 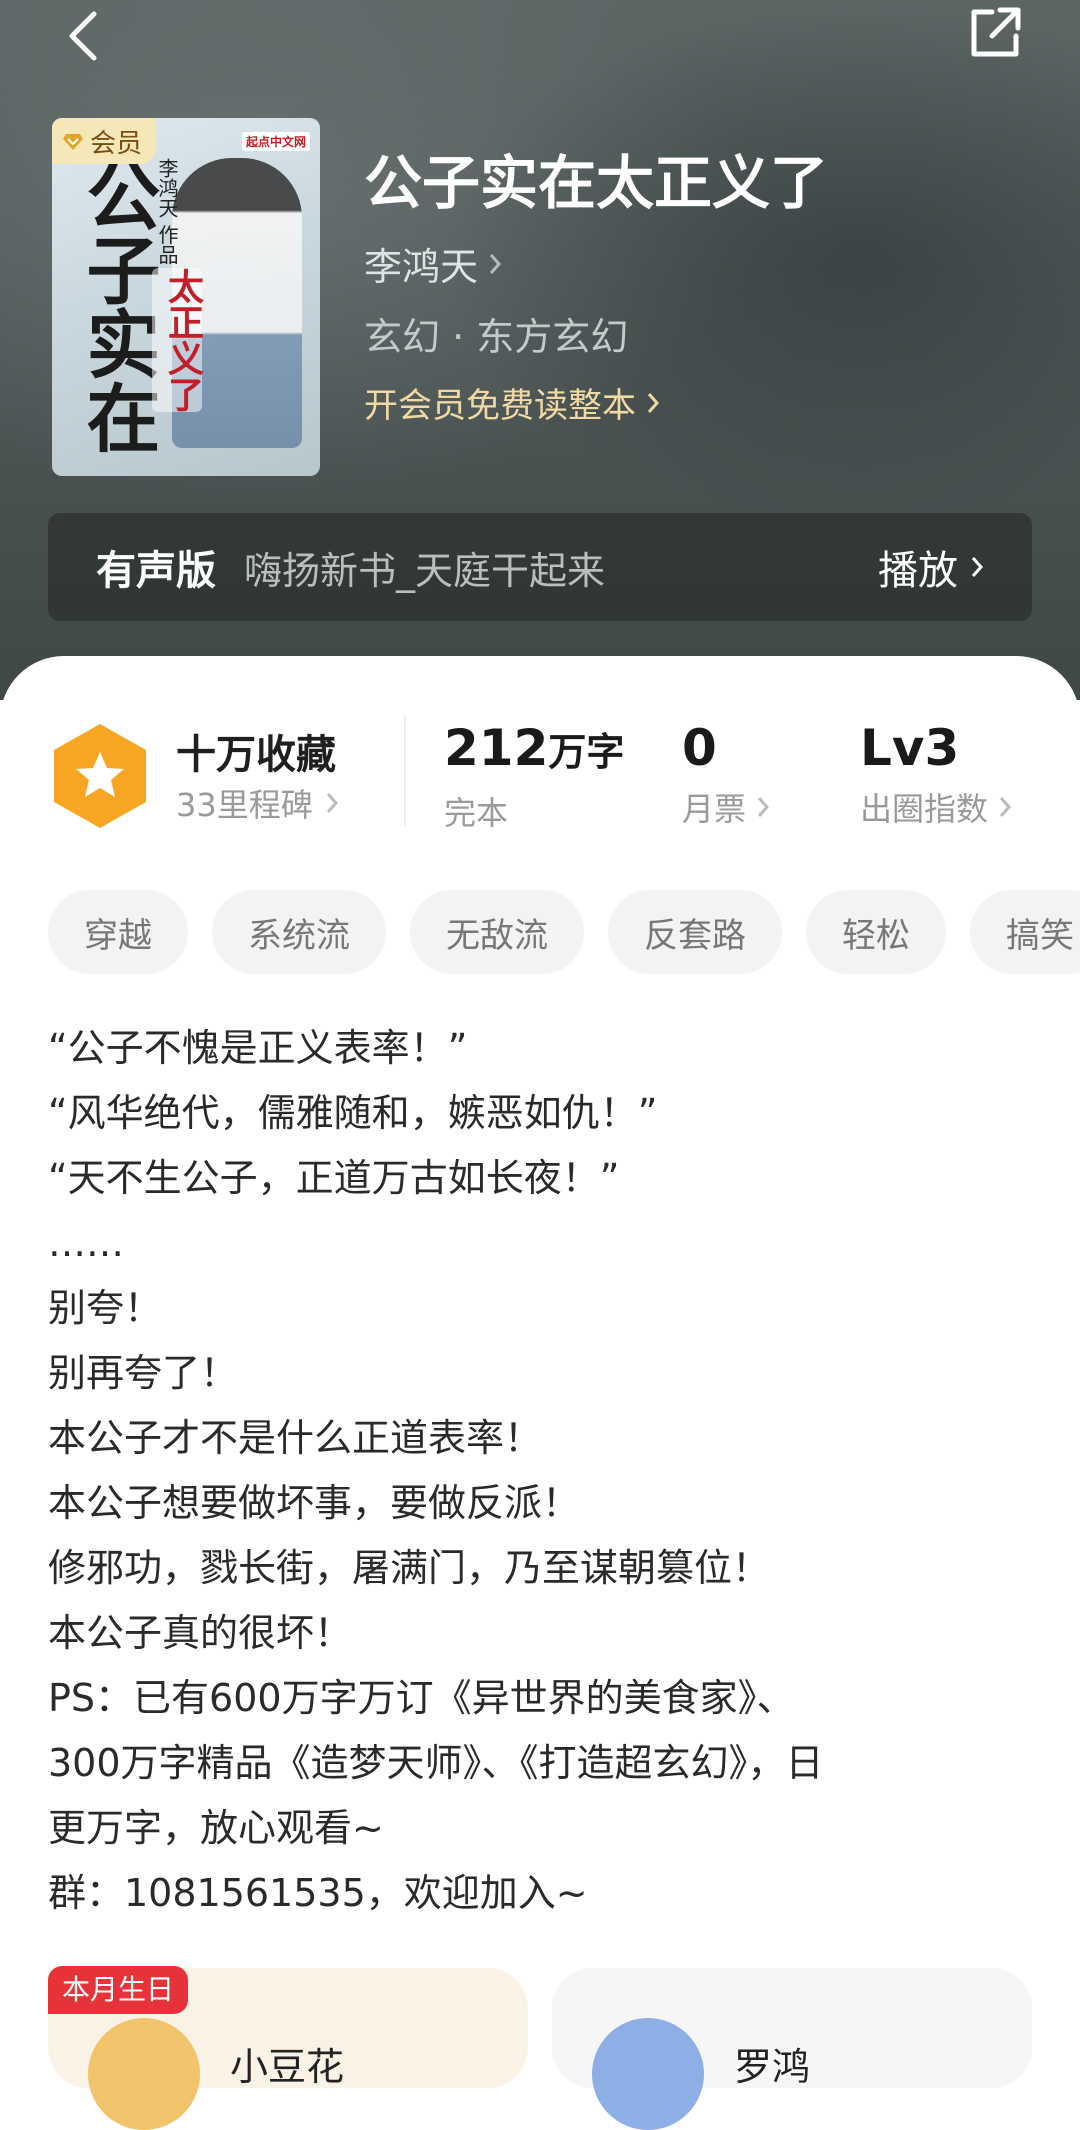 I want to click on favorite-star-icon, so click(x=100, y=776).